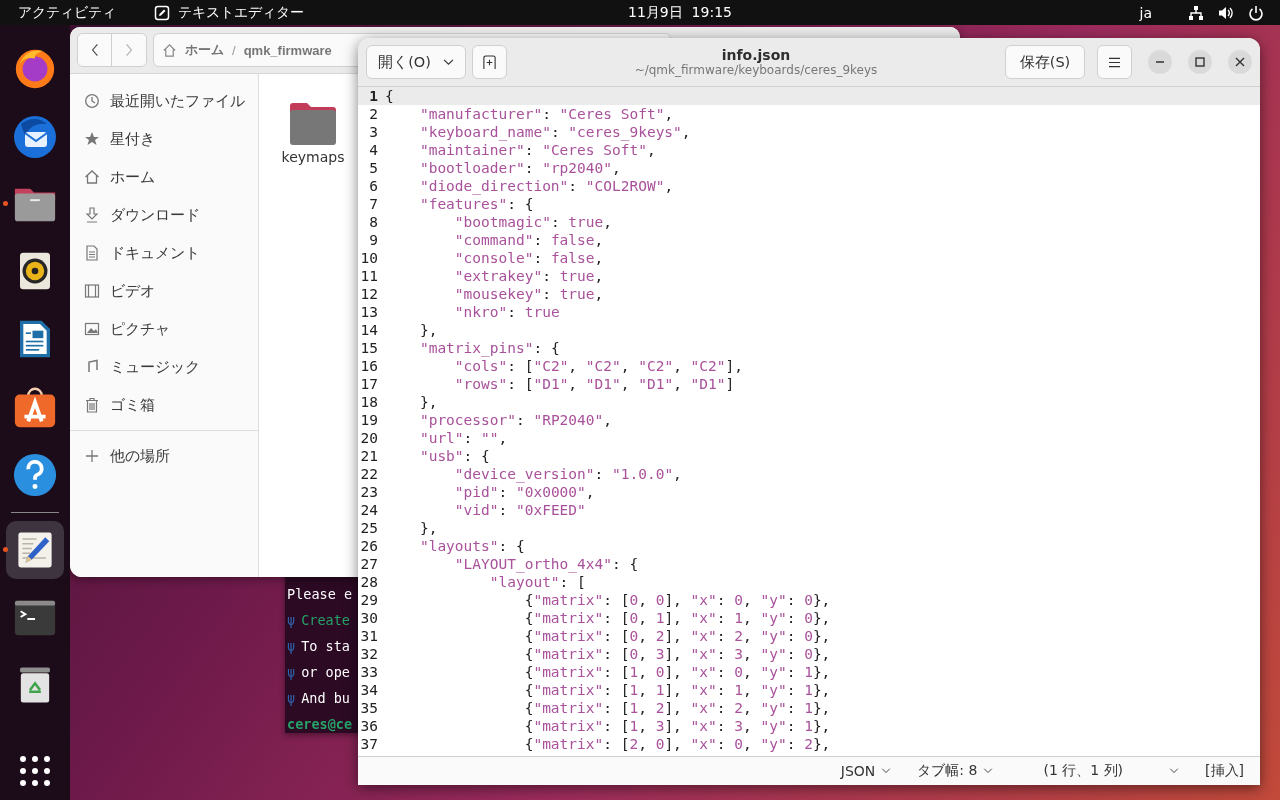 The height and width of the screenshot is (800, 1280). What do you see at coordinates (506, 312) in the screenshot?
I see `code-line: "nkro": true` at bounding box center [506, 312].